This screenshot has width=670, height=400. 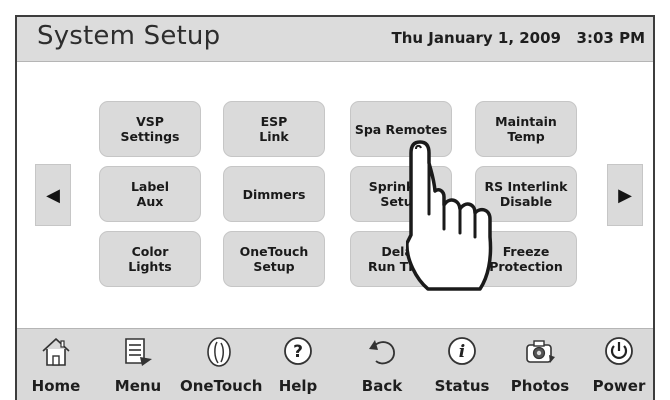 What do you see at coordinates (56, 352) in the screenshot?
I see `house-icon` at bounding box center [56, 352].